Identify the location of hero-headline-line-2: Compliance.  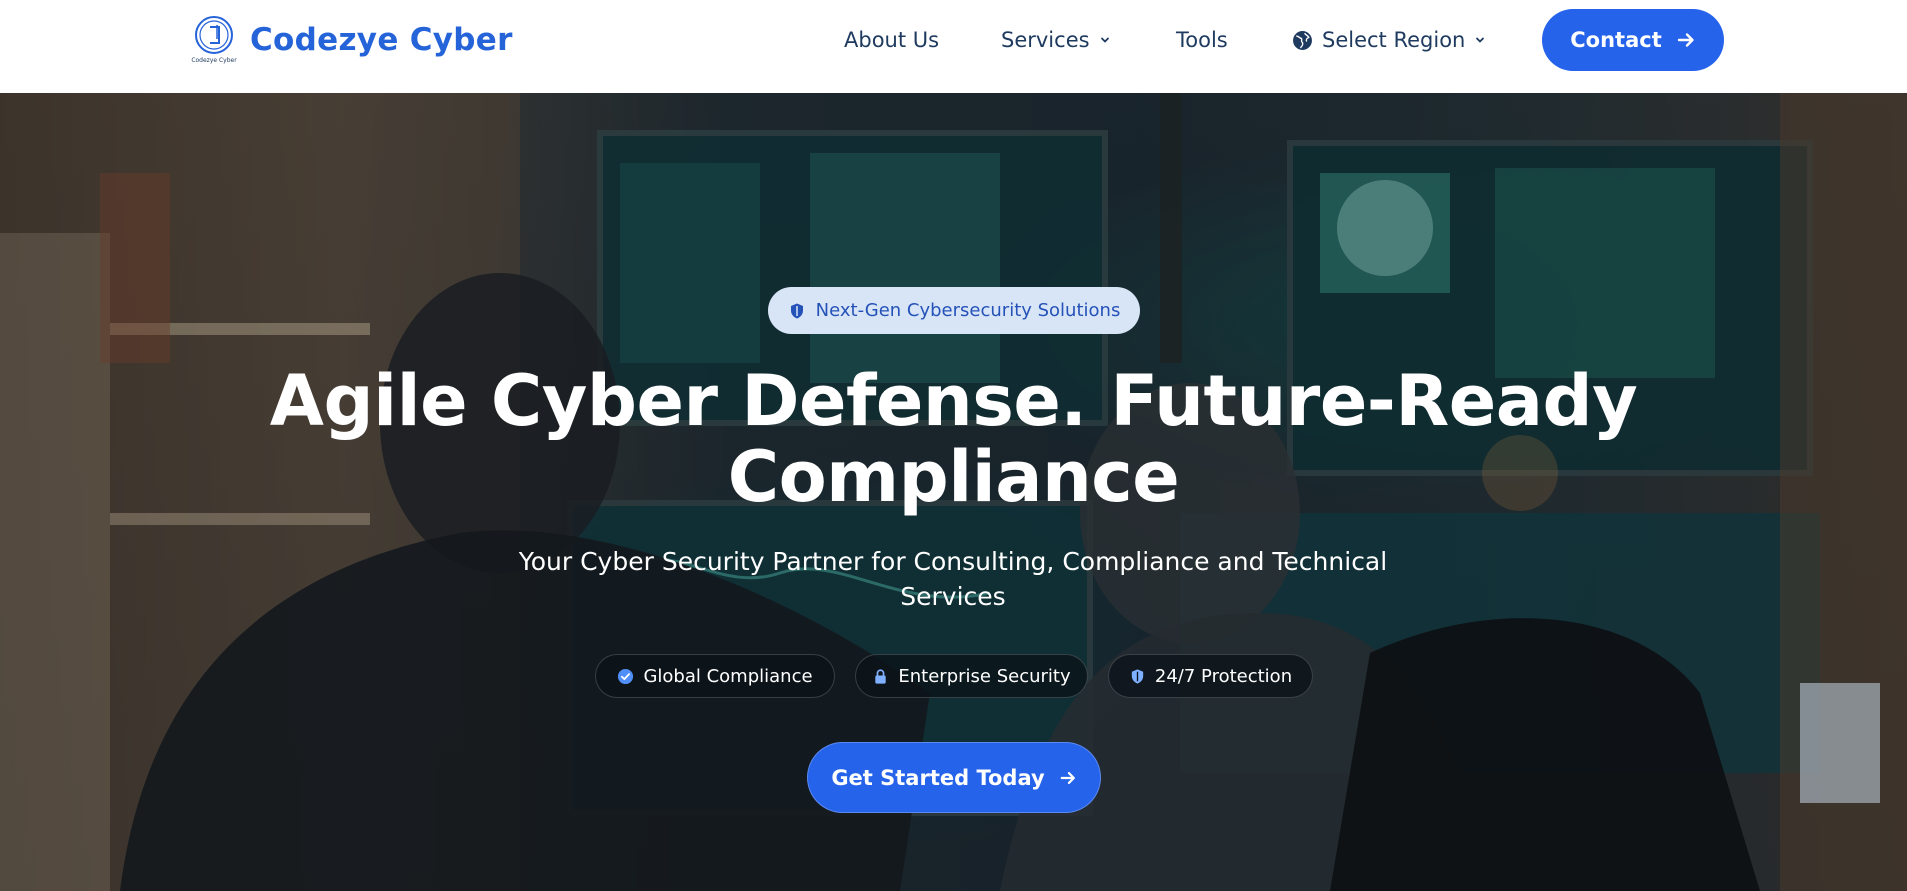
(953, 477).